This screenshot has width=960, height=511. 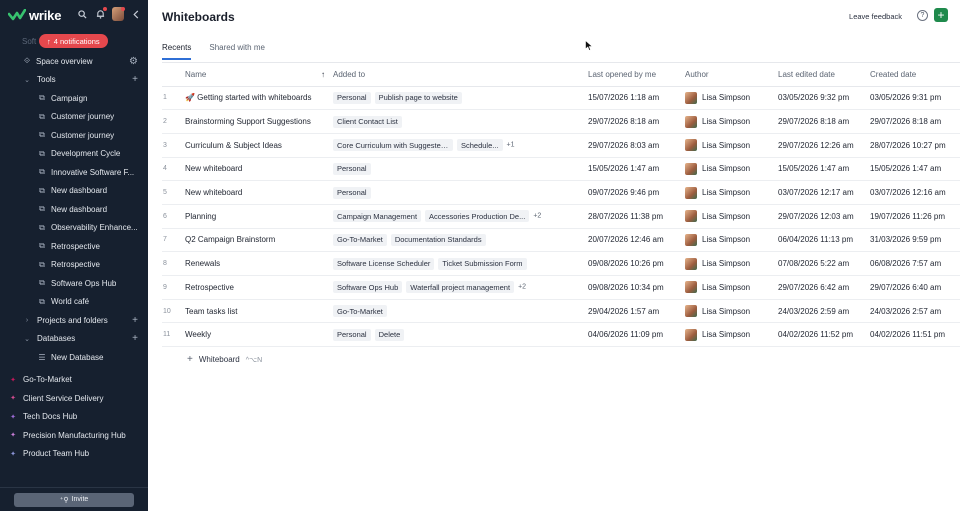 I want to click on sidebar-space-item: ✦ Tech Docs Hub, so click(x=74, y=417).